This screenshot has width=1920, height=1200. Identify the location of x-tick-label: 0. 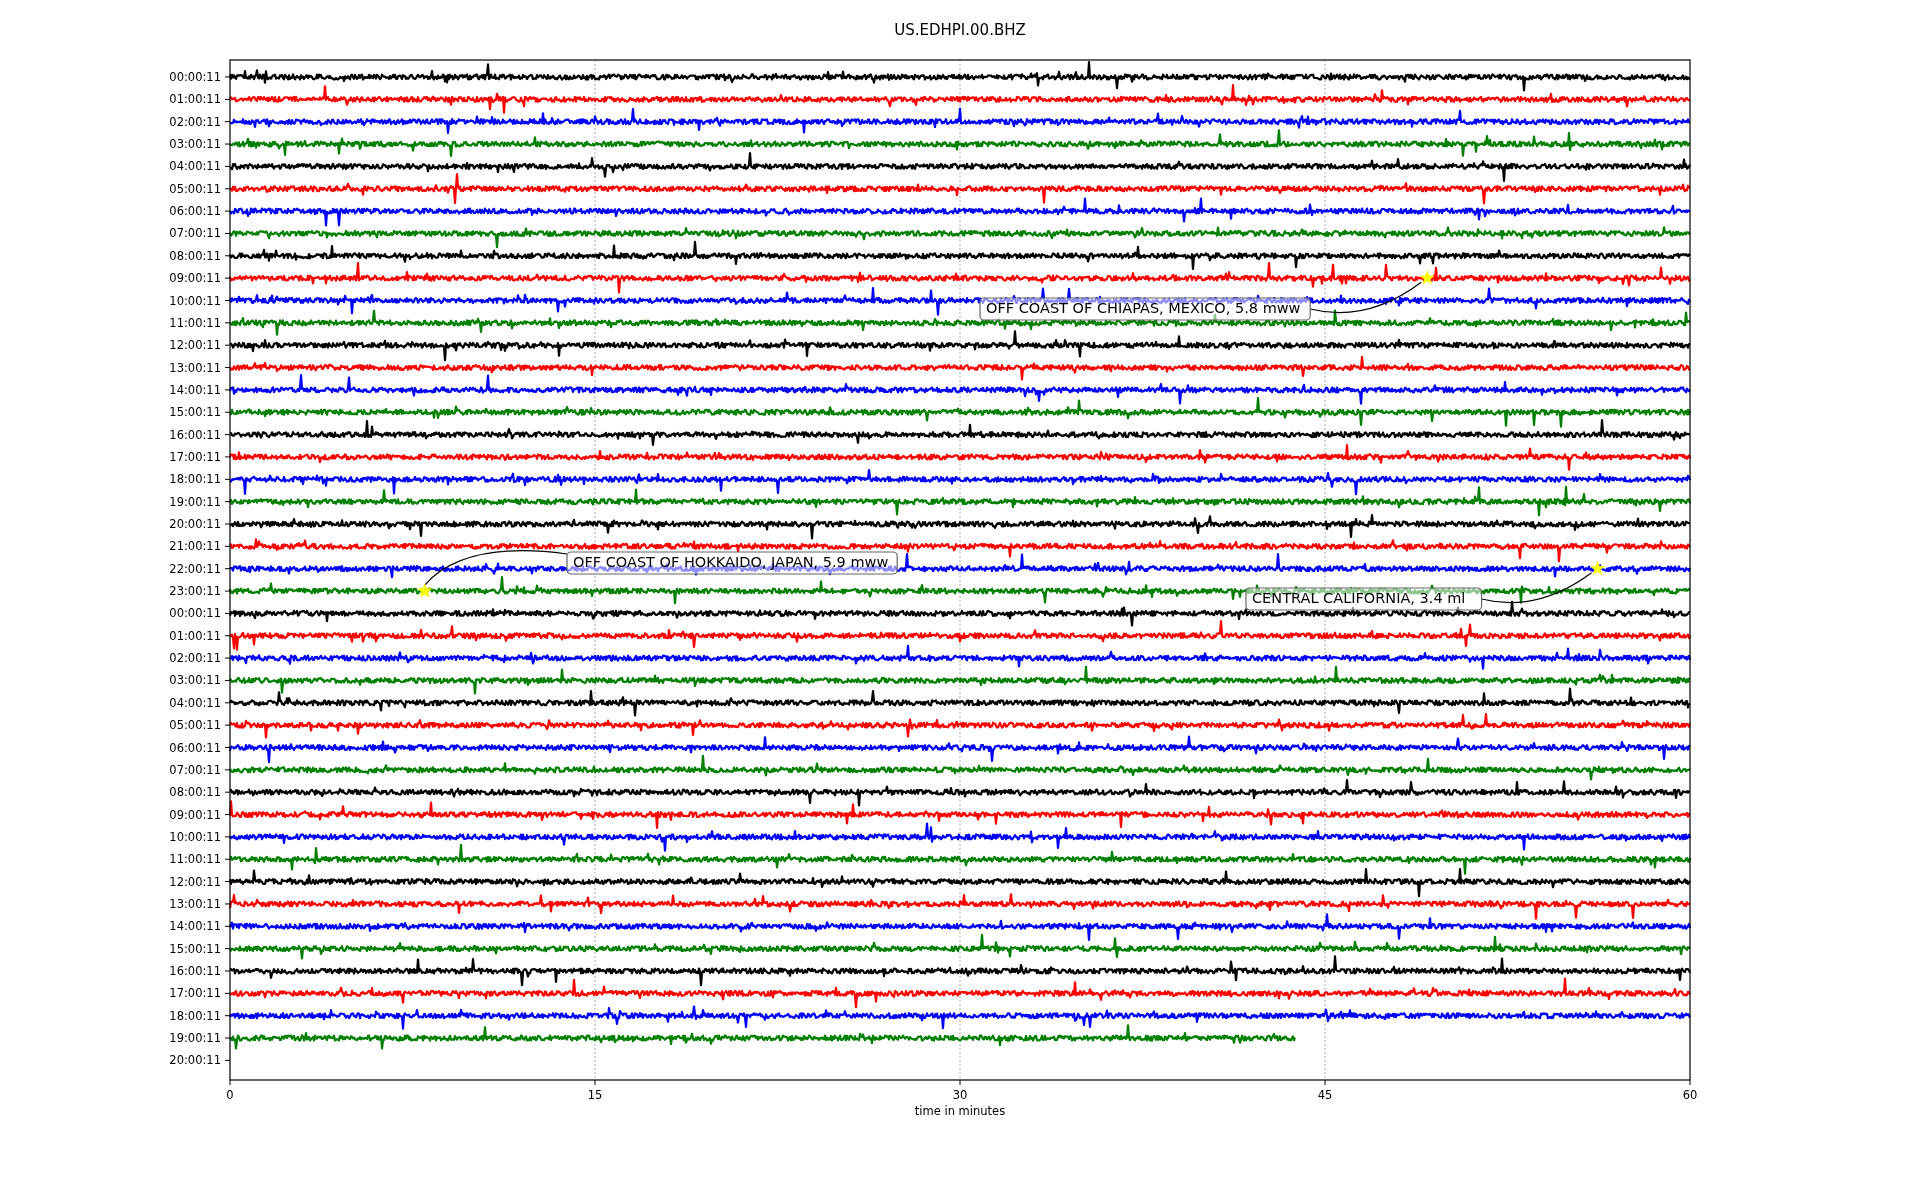
(230, 1095).